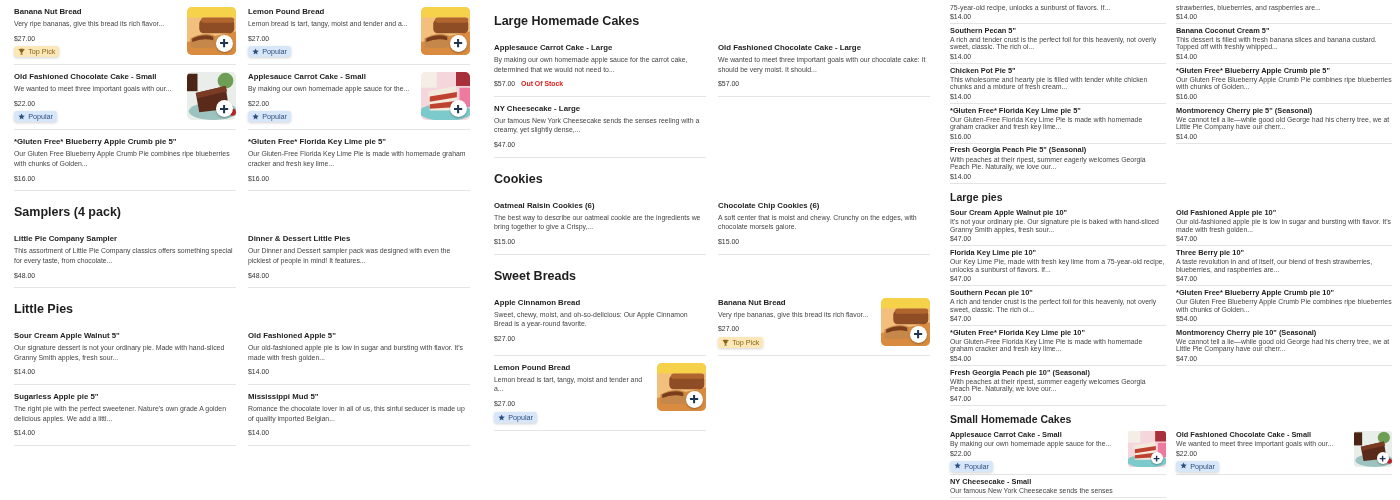  What do you see at coordinates (1011, 420) in the screenshot?
I see `section-heading: Small Homemade Cakes` at bounding box center [1011, 420].